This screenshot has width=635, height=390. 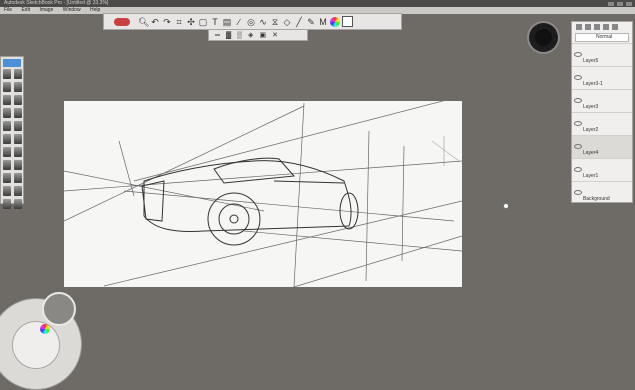 I want to click on snap-icon: ◈, so click(x=250, y=35).